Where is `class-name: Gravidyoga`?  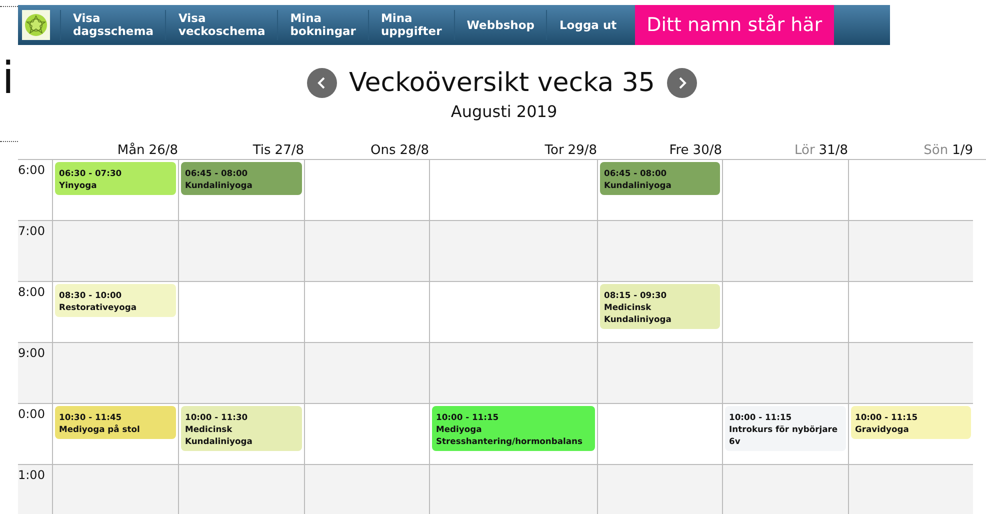 class-name: Gravidyoga is located at coordinates (882, 429).